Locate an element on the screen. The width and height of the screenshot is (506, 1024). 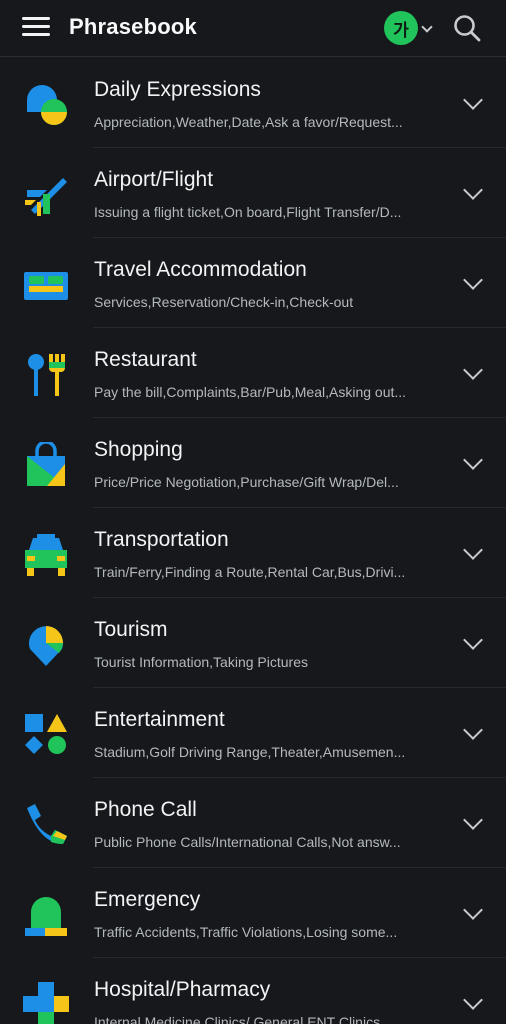
menu-icon is located at coordinates (36, 27).